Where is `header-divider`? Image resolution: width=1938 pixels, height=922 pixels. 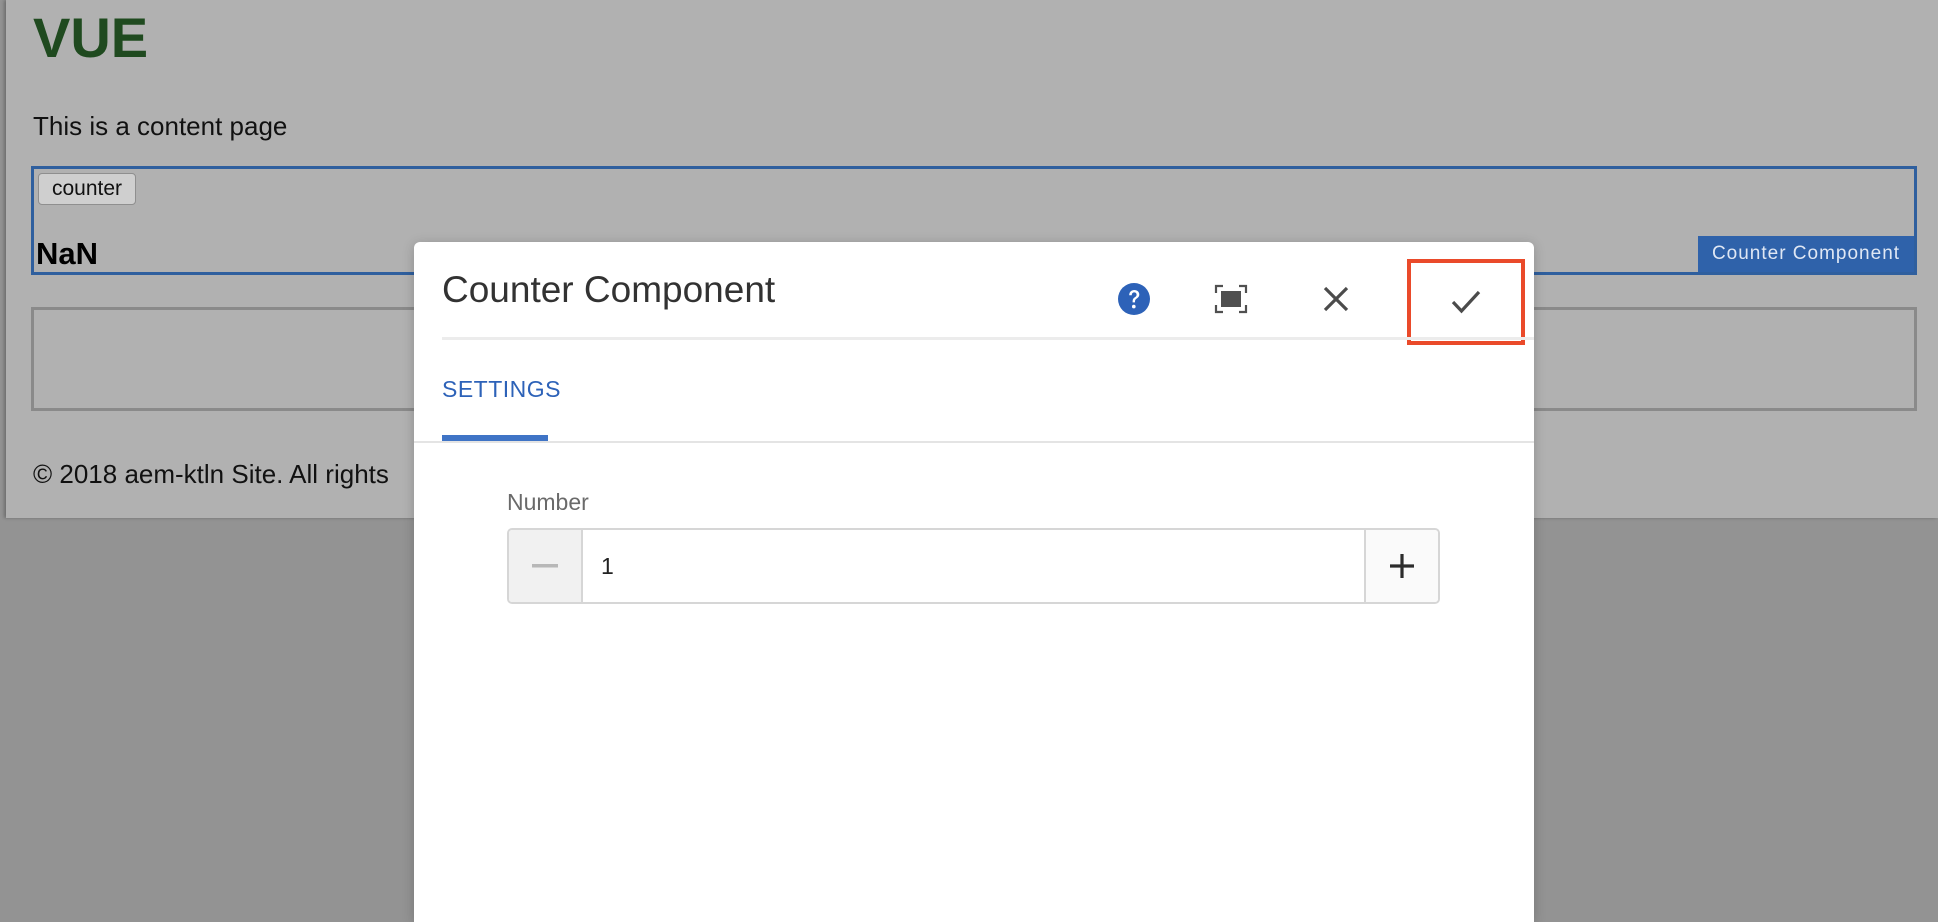 header-divider is located at coordinates (988, 338).